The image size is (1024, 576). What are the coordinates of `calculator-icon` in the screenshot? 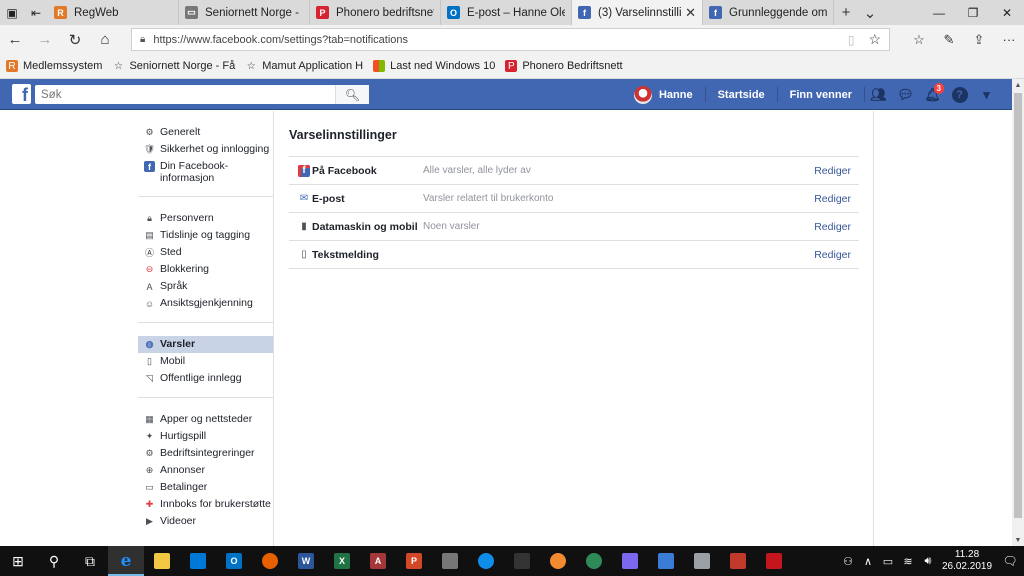 It's located at (450, 561).